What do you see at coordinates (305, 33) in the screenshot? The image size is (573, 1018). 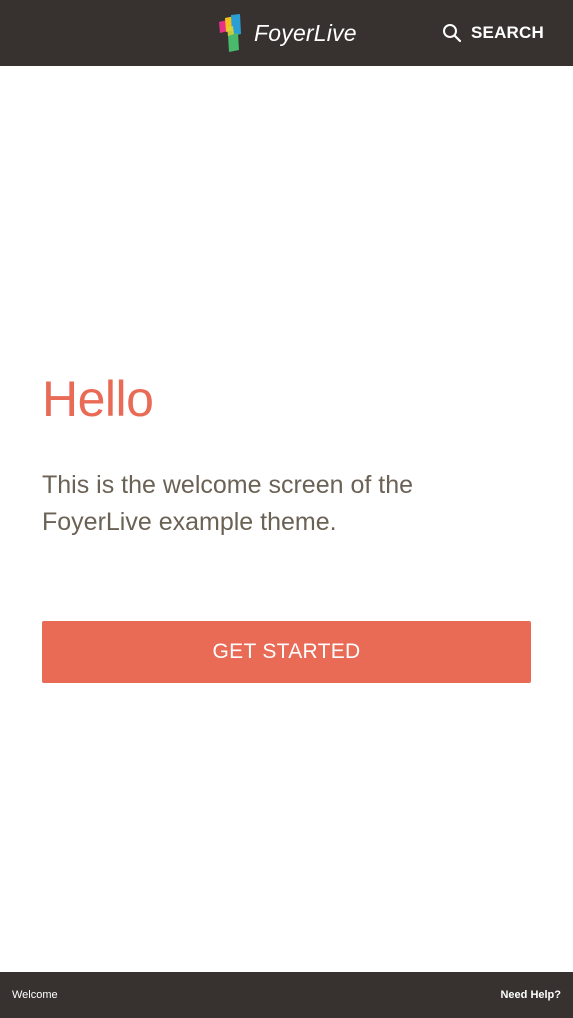 I see `brand-name: FoyerLive` at bounding box center [305, 33].